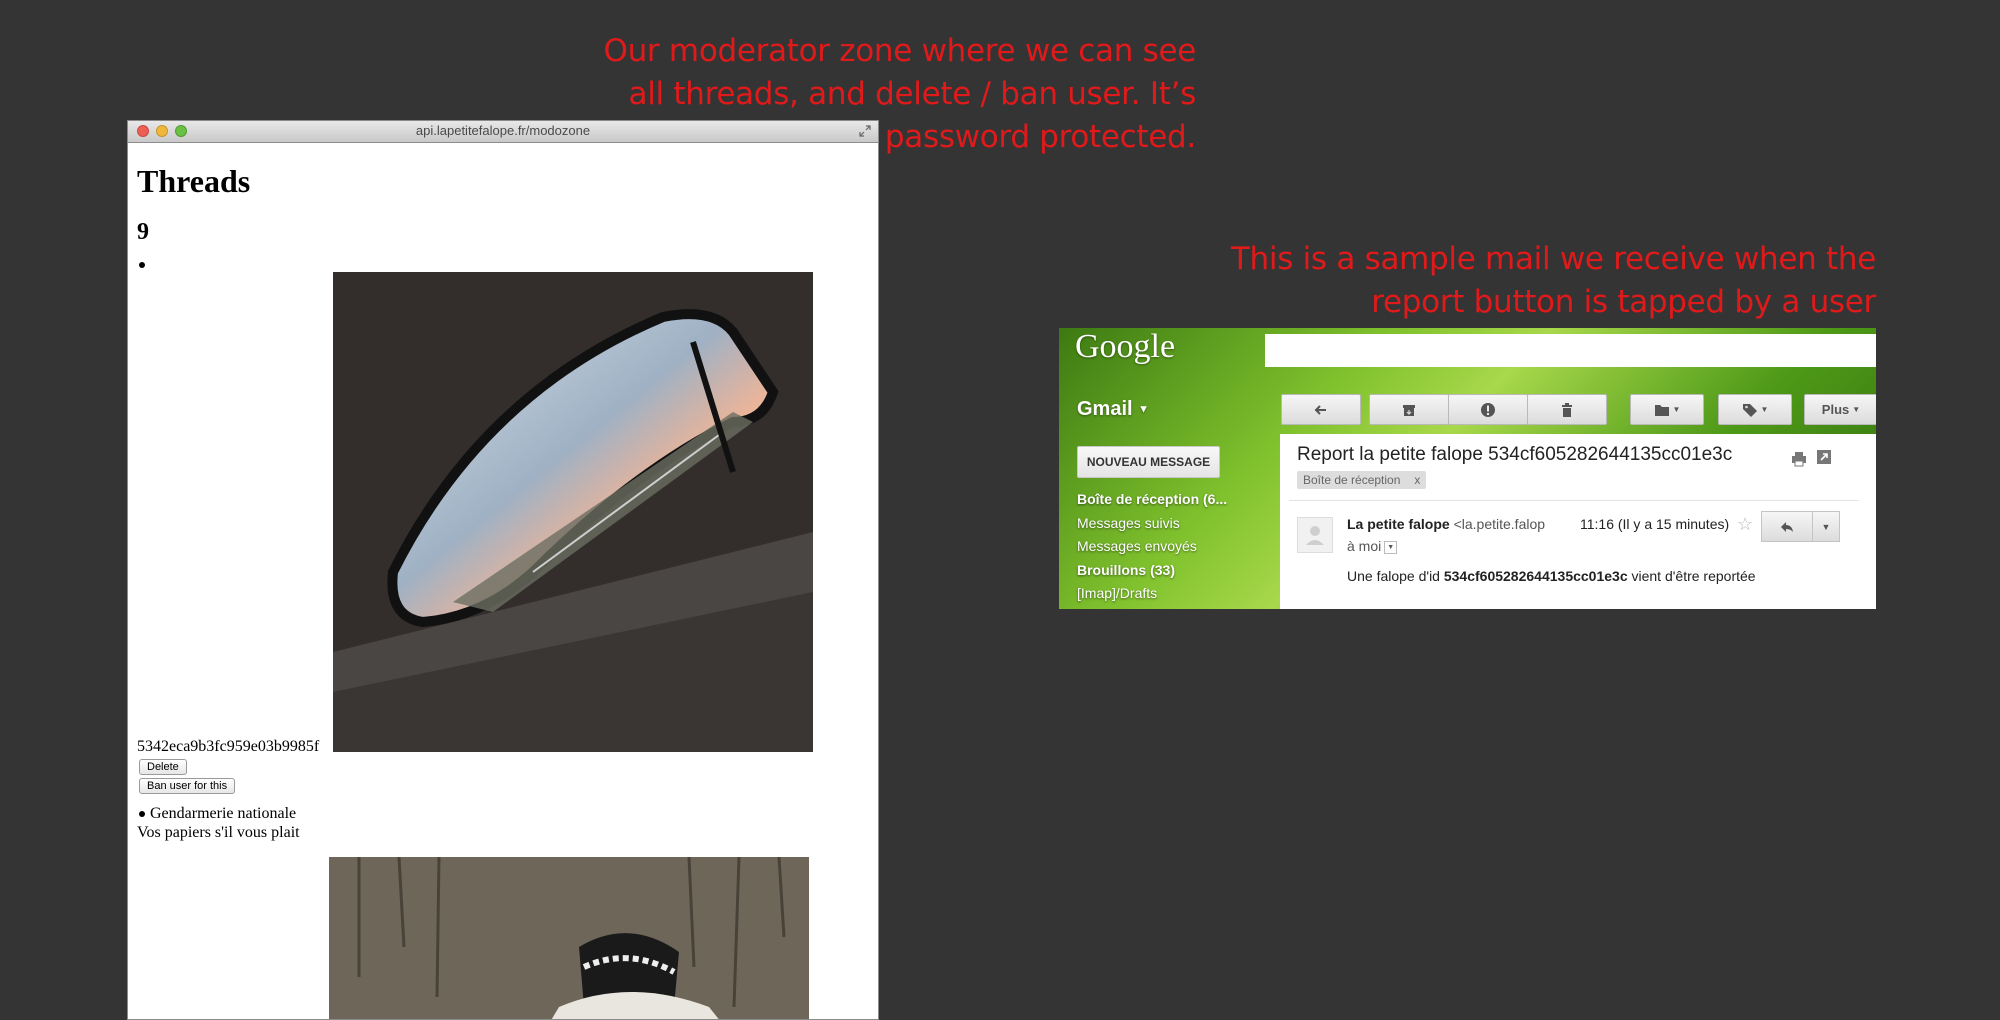  Describe the element at coordinates (1499, 524) in the screenshot. I see `sender-email: <la.petite.falop` at that location.